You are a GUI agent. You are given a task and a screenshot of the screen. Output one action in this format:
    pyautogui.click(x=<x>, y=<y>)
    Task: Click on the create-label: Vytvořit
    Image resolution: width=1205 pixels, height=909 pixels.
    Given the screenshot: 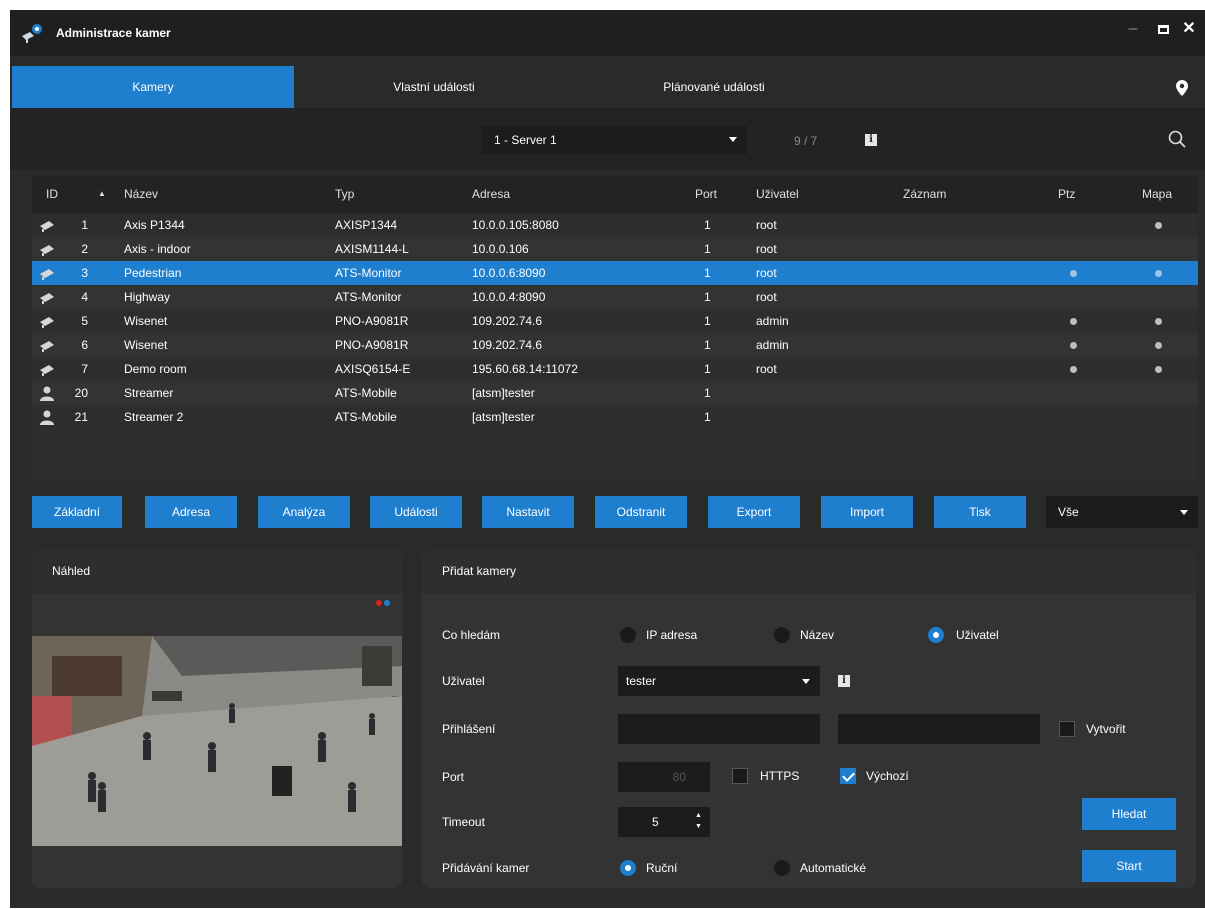 What is the action you would take?
    pyautogui.click(x=1106, y=729)
    